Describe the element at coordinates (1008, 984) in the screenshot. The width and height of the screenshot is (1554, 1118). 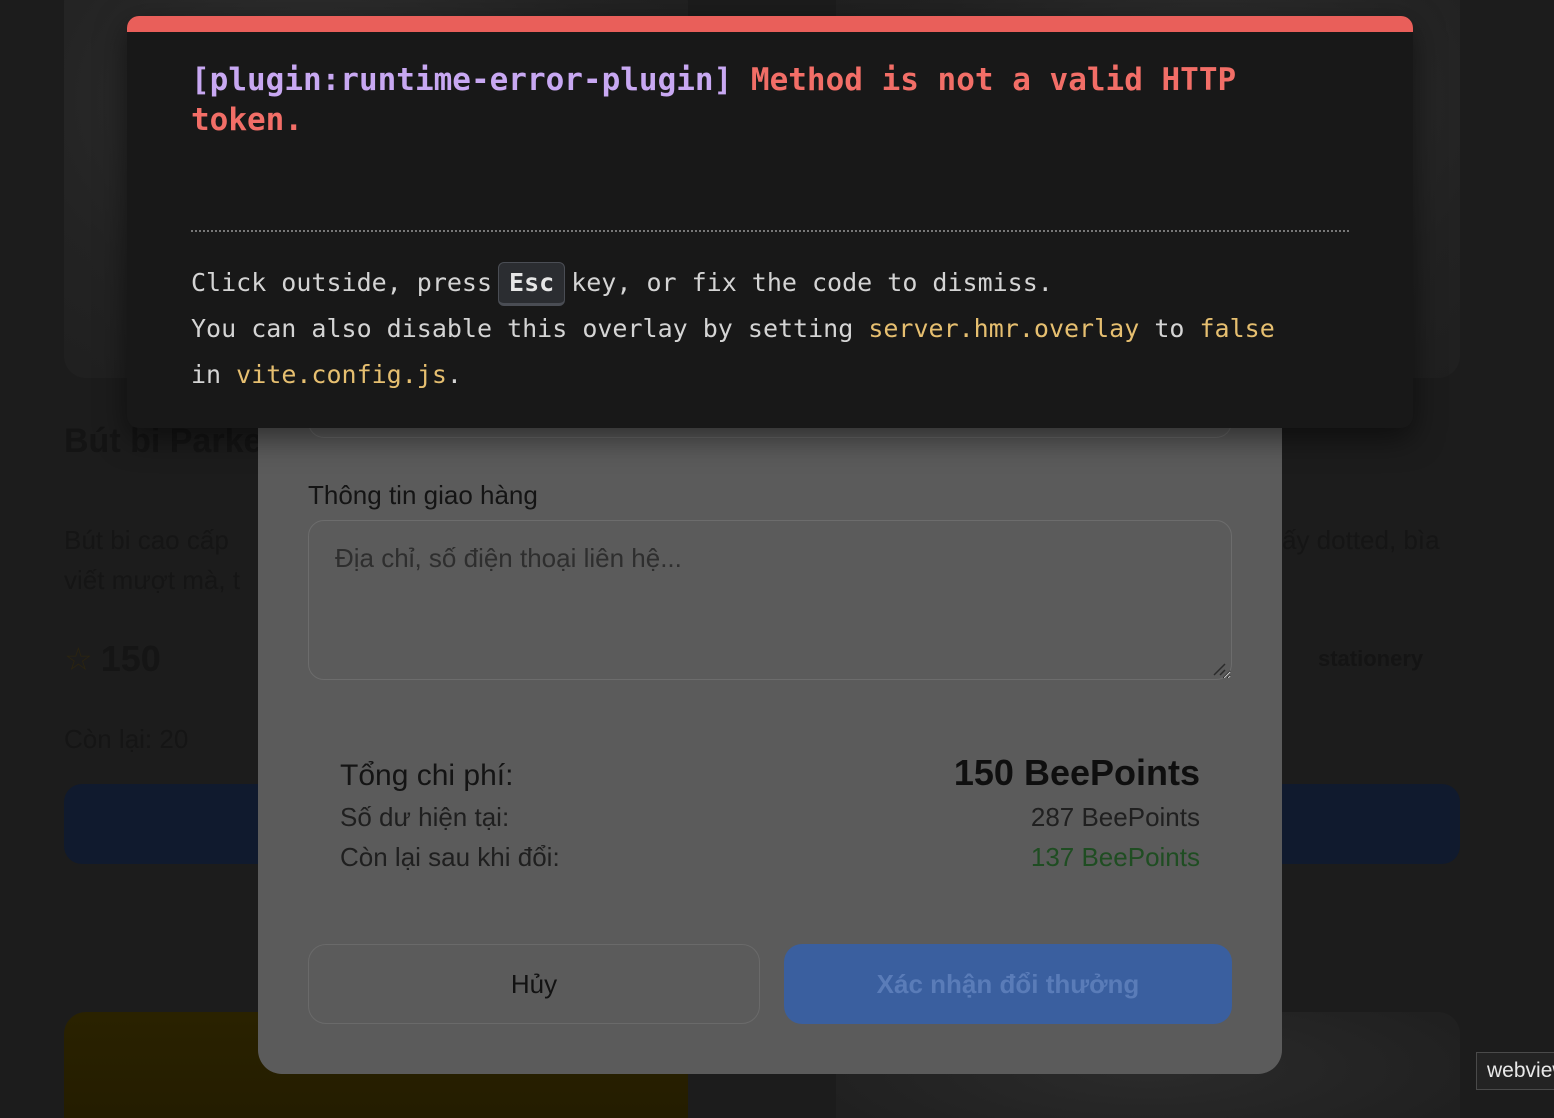
I see `confirm-redeem-button: Xác nhận đổi thưởng` at that location.